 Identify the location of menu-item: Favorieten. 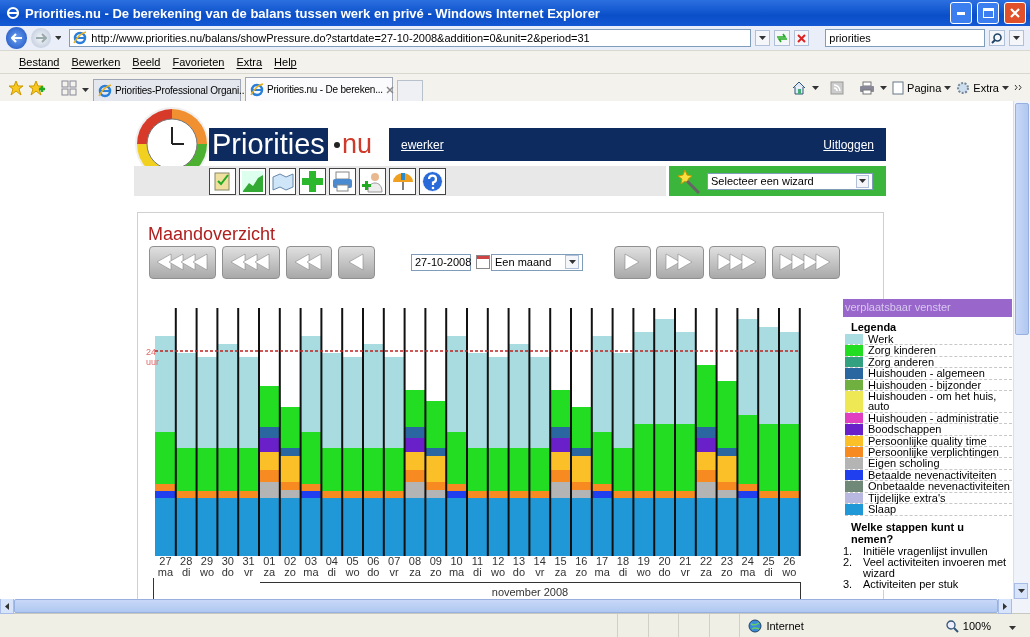
(198, 62).